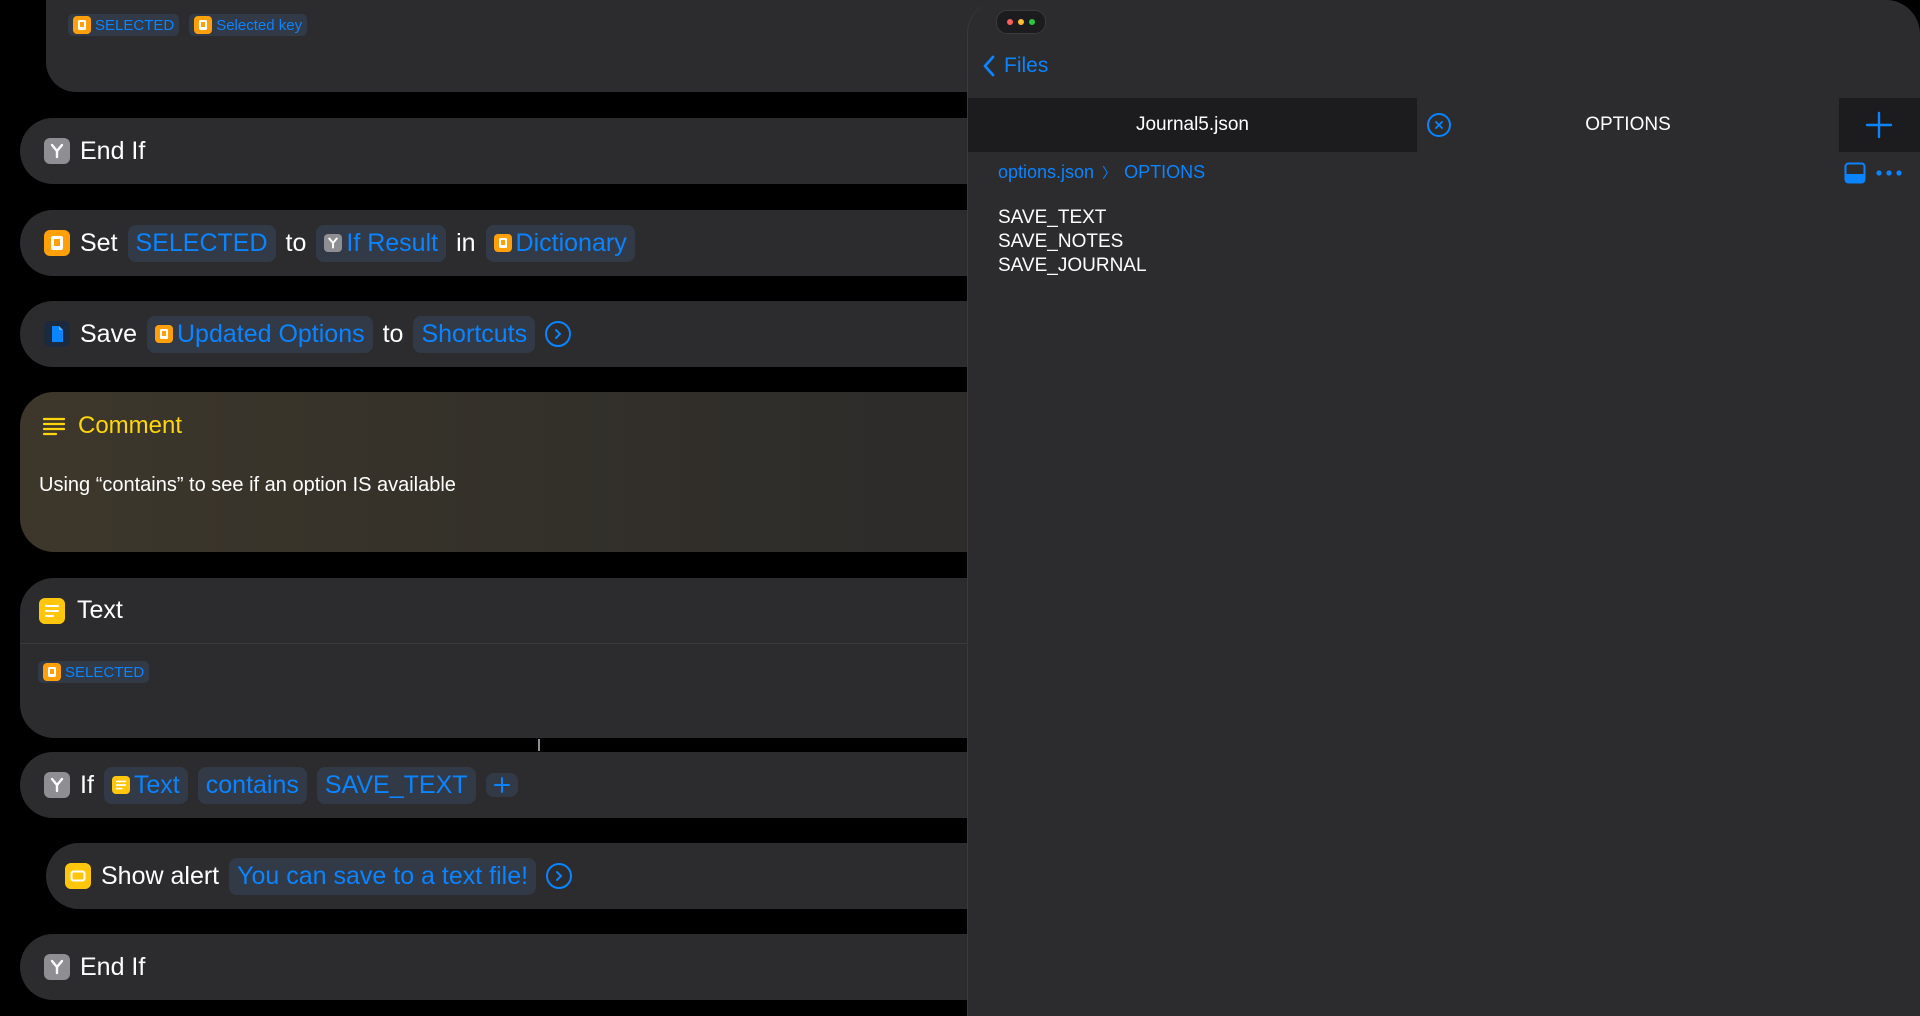  I want to click on alert-icon, so click(78, 876).